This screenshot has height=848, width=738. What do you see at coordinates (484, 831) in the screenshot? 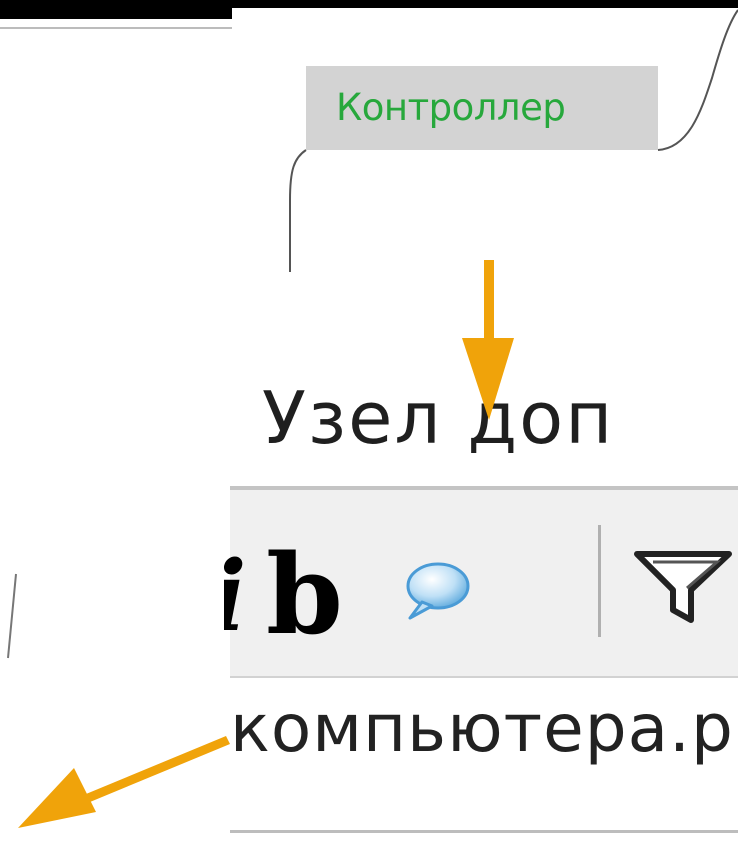
I see `bottom-border` at bounding box center [484, 831].